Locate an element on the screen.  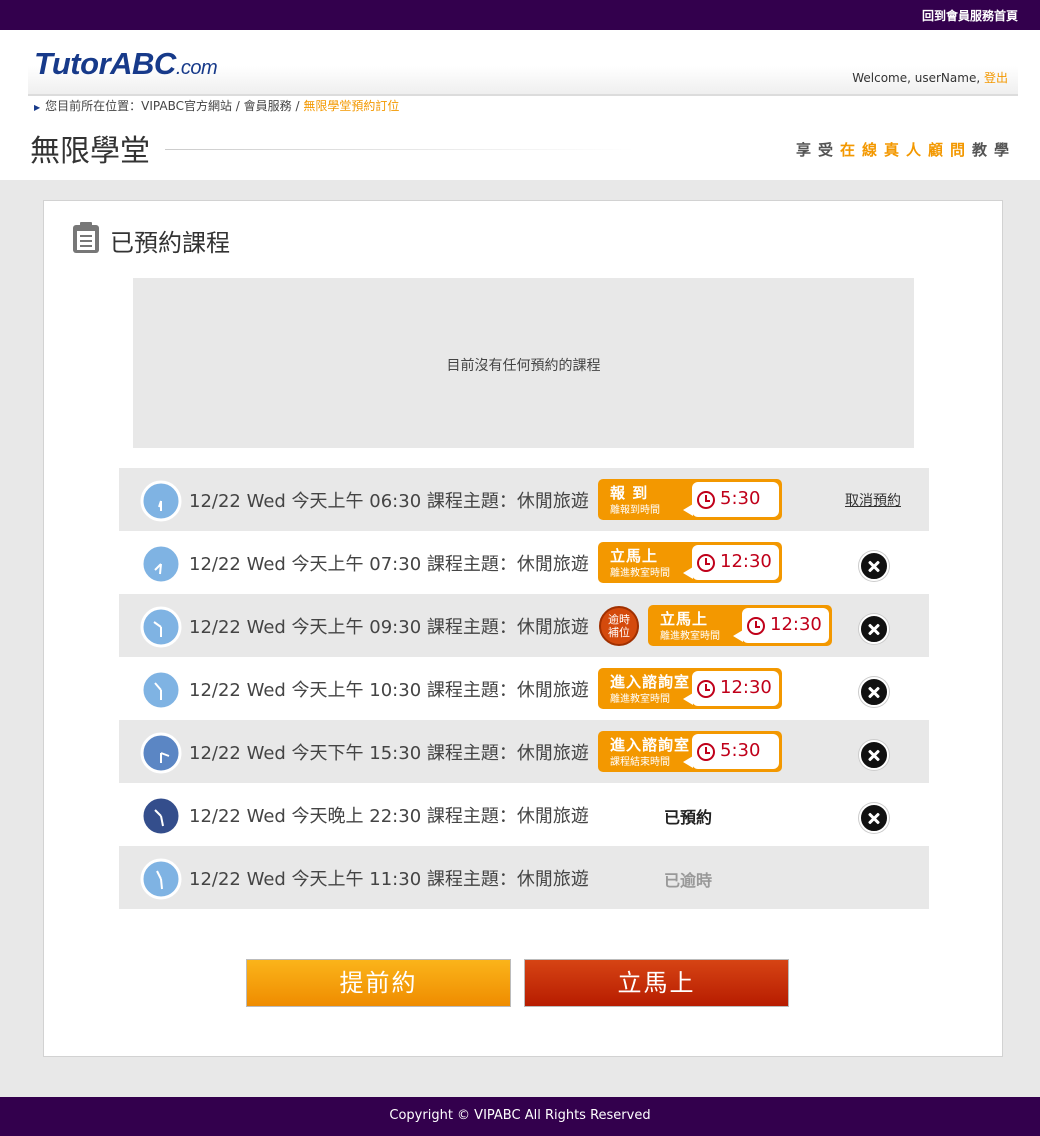
page-title: 無限學堂 is located at coordinates (90, 151).